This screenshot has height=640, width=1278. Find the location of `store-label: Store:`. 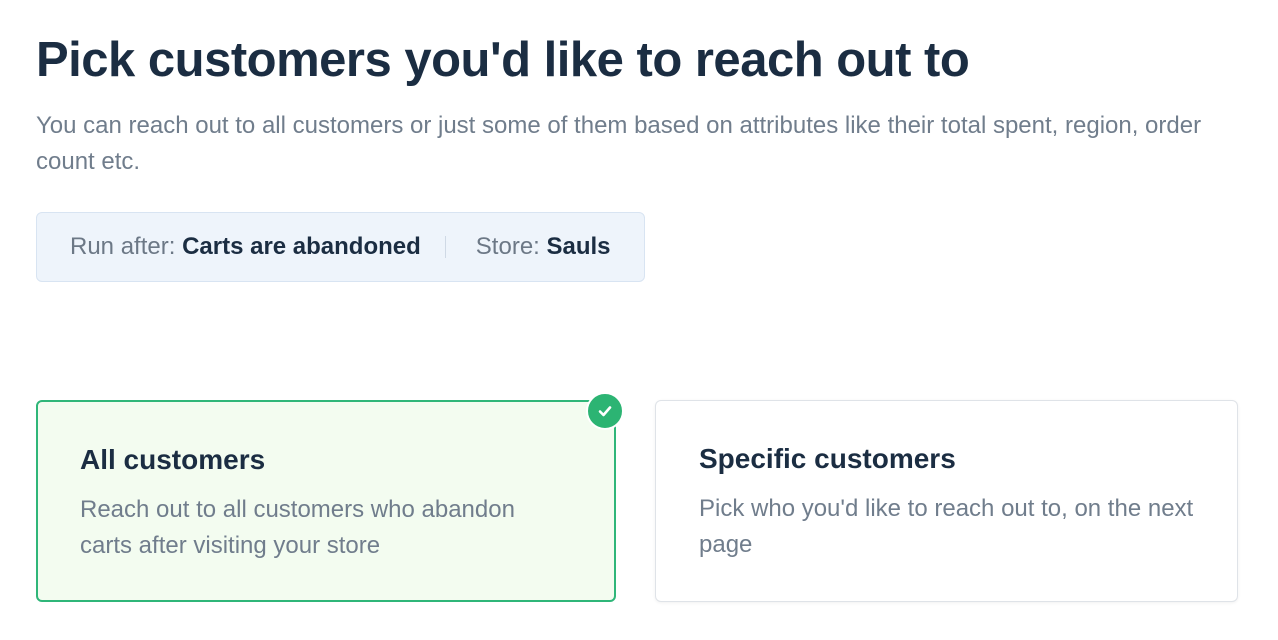

store-label: Store: is located at coordinates (507, 246).